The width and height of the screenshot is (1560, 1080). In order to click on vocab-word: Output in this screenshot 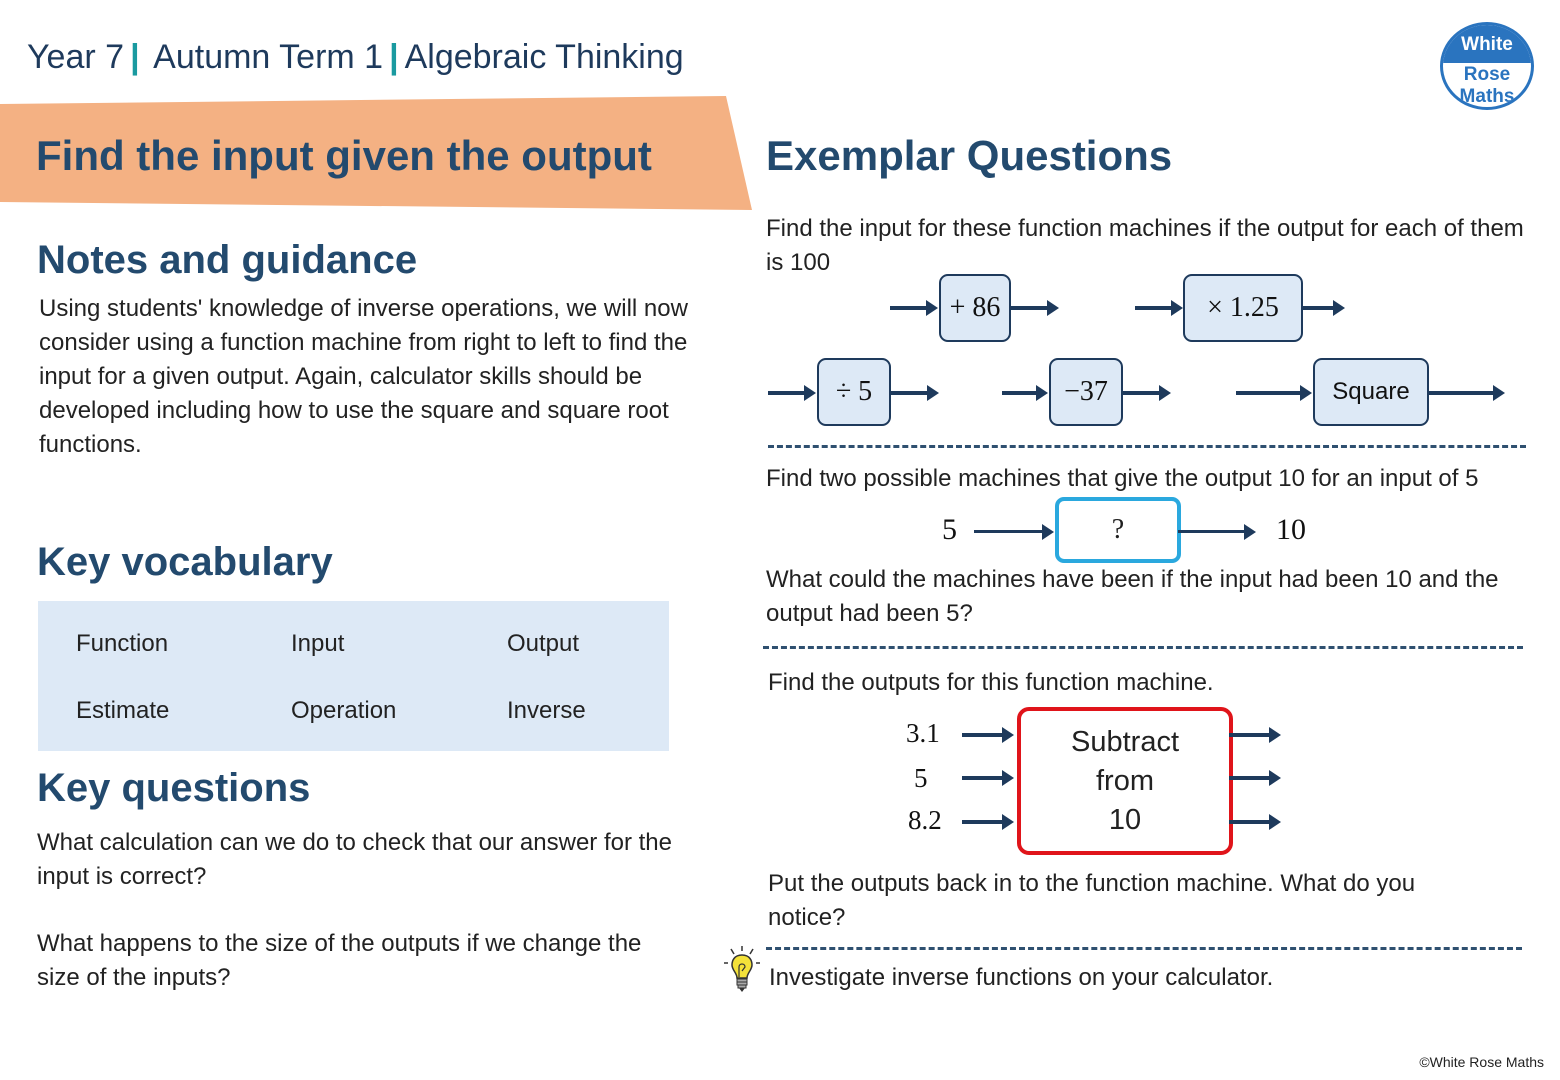, I will do `click(543, 643)`.